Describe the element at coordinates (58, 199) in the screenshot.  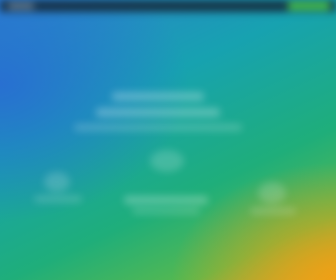
I see `feature-left-text` at that location.